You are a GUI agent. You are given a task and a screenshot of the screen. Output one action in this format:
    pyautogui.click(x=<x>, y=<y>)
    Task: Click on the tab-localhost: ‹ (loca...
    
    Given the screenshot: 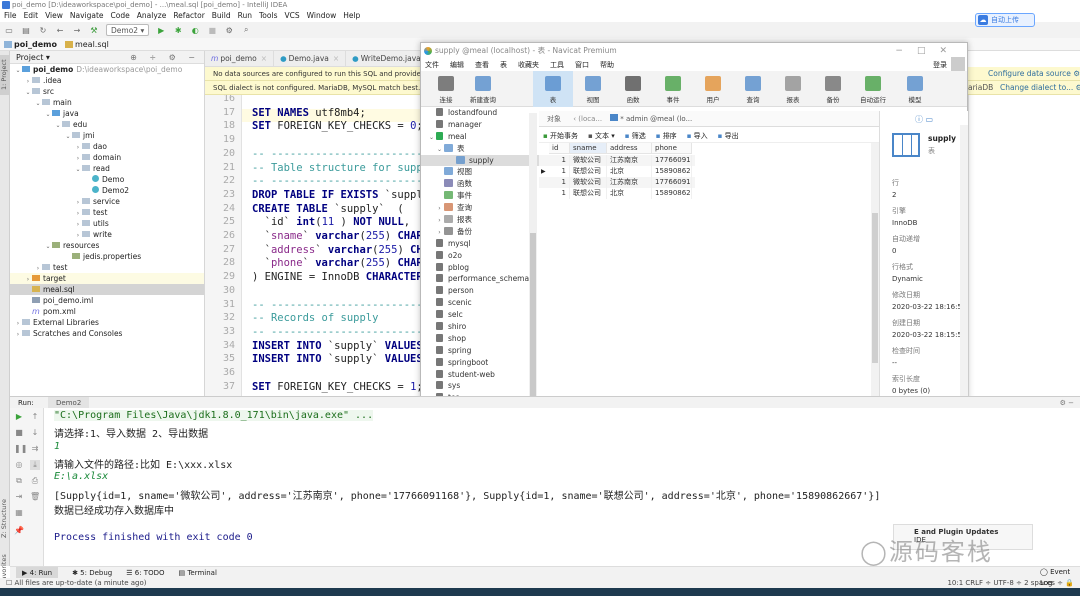 What is the action you would take?
    pyautogui.click(x=587, y=119)
    